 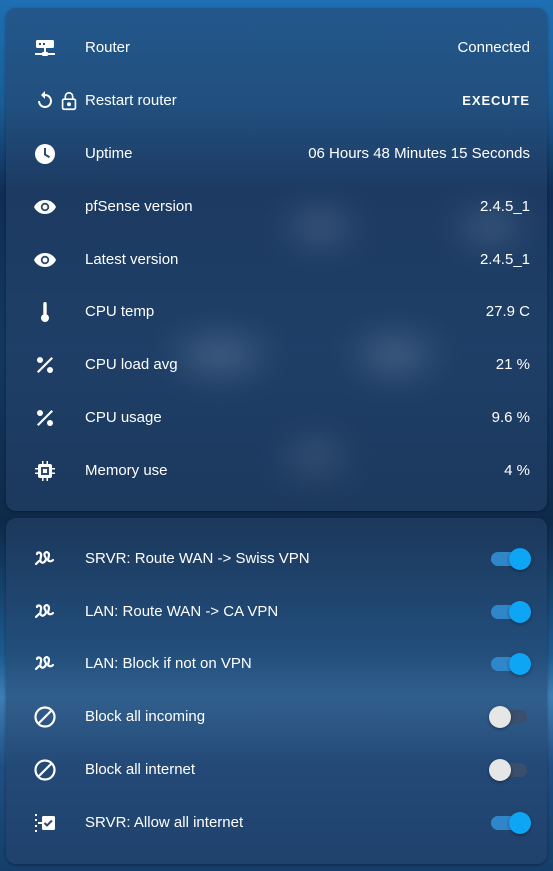 I want to click on switch-label: LAN: Route WAN -> CA VPN, so click(x=182, y=611).